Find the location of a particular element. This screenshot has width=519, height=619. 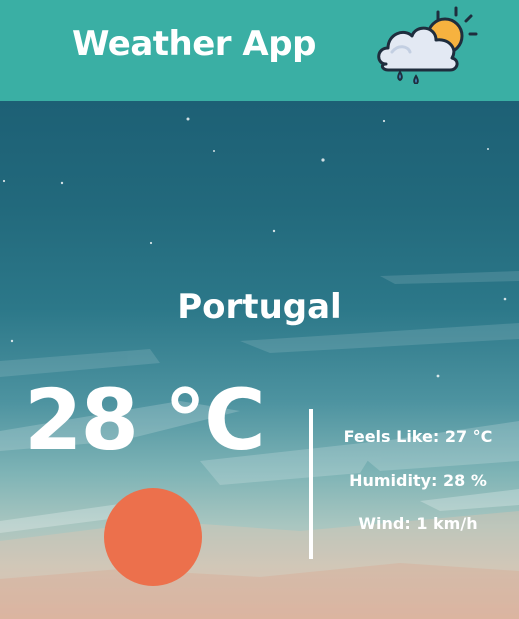

feels-like-text: Feels Like: 27 °C is located at coordinates (418, 436).